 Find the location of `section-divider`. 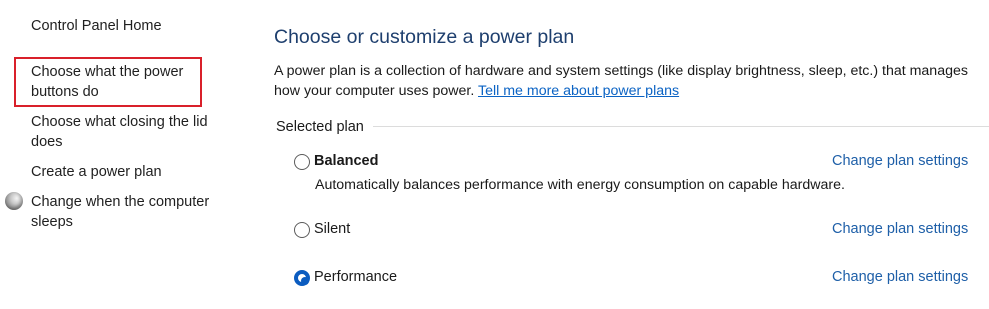

section-divider is located at coordinates (681, 126).